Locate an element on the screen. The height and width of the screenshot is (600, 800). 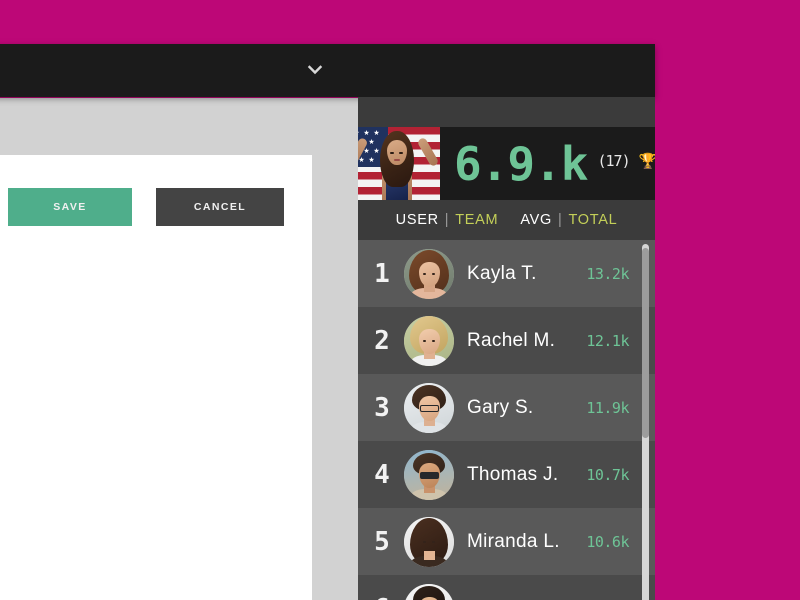
athlete-eye-left is located at coordinates (392, 153).